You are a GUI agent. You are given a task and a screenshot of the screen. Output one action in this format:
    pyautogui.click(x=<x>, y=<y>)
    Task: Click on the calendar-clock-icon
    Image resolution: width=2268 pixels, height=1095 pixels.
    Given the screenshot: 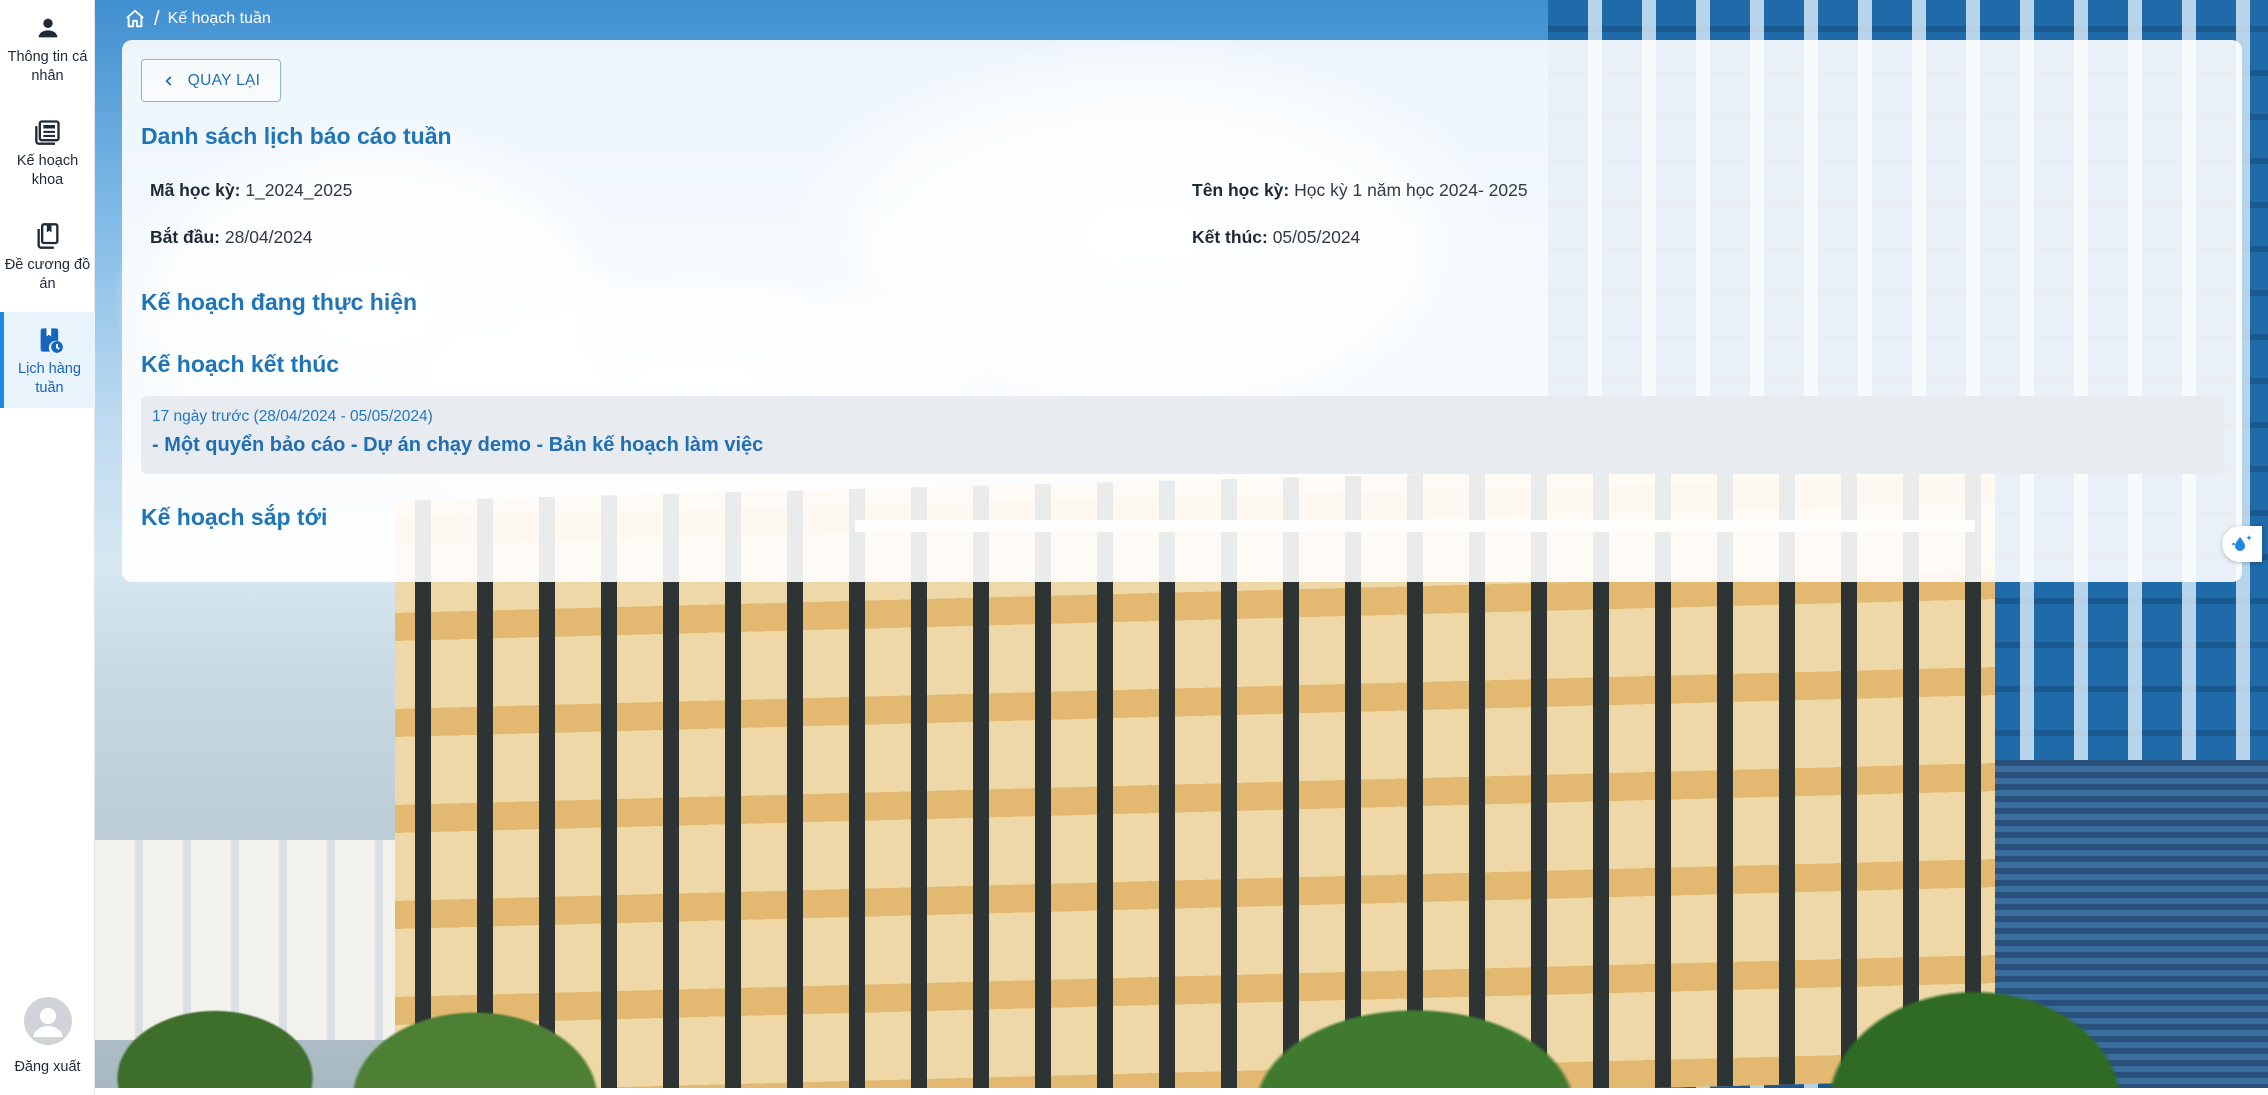 What is the action you would take?
    pyautogui.click(x=51, y=340)
    